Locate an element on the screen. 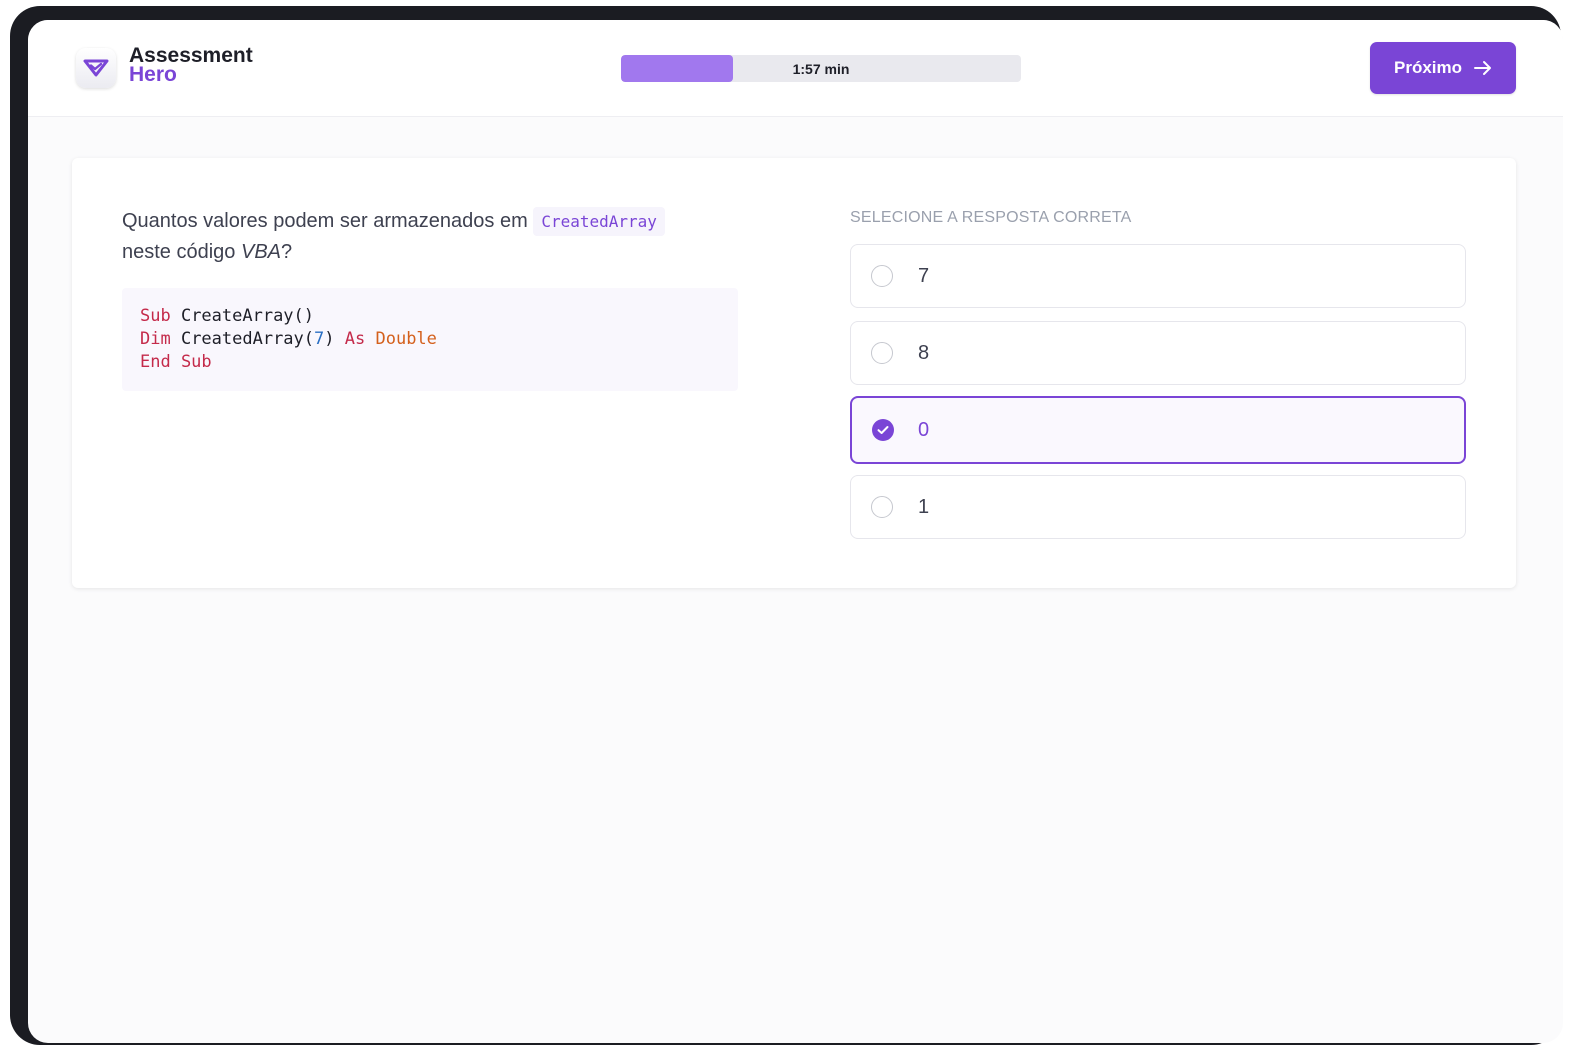 The image size is (1569, 1054). radio-checked-icon is located at coordinates (883, 430).